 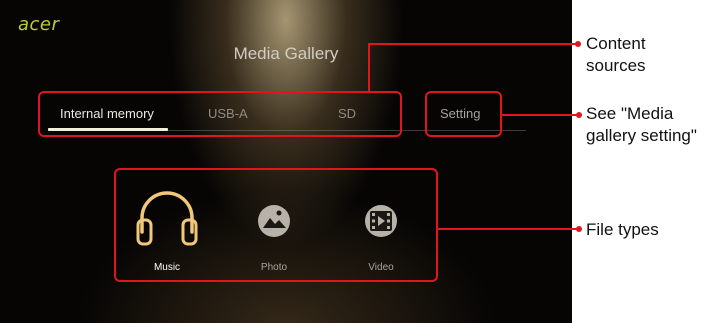 What do you see at coordinates (508, 229) in the screenshot?
I see `callout-line-file-types` at bounding box center [508, 229].